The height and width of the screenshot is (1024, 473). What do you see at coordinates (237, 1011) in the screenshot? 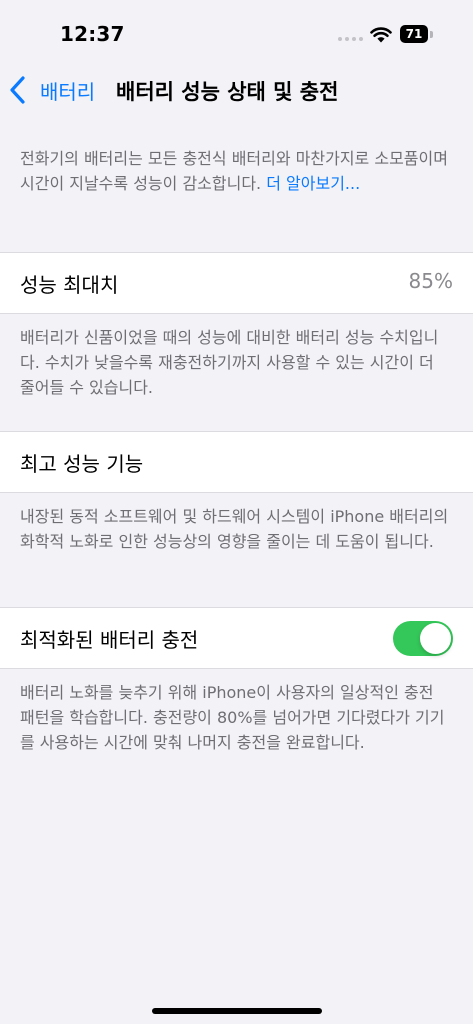
I see `home-indicator` at bounding box center [237, 1011].